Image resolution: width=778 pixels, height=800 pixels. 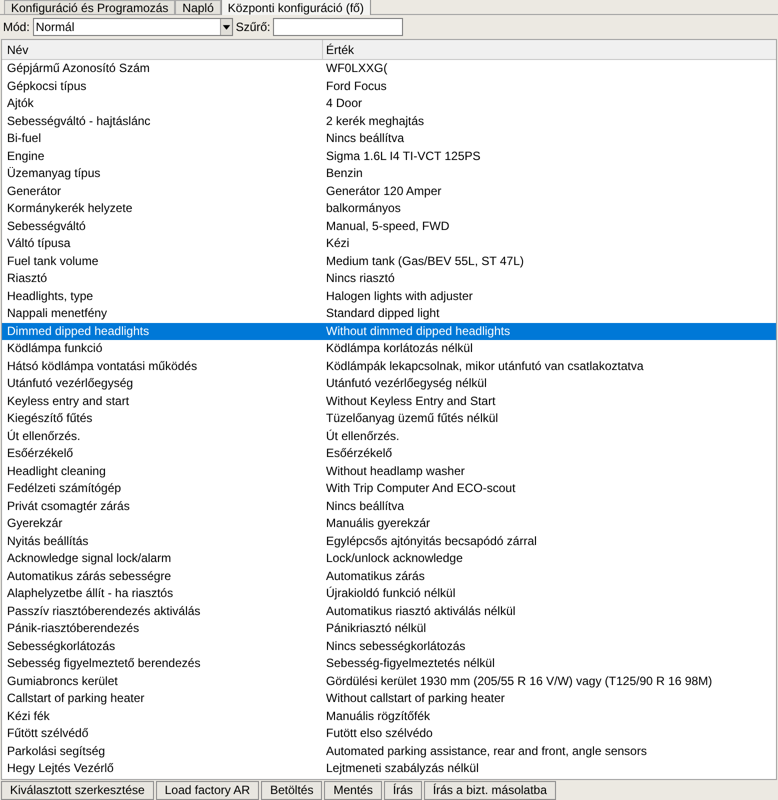 I want to click on table-row: Gépjármű Azonosító Szám WF0LXXG(, so click(x=389, y=69).